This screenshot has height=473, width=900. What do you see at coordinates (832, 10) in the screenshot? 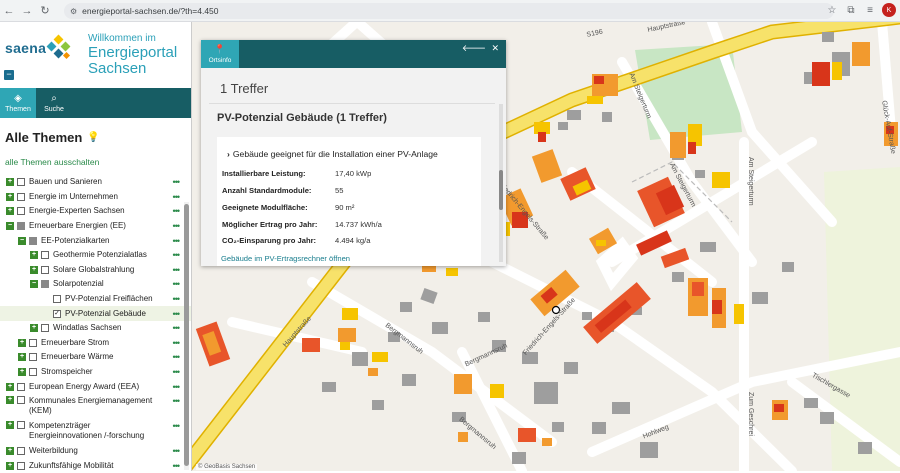
I see `bookmark-star-icon: ☆` at bounding box center [832, 10].